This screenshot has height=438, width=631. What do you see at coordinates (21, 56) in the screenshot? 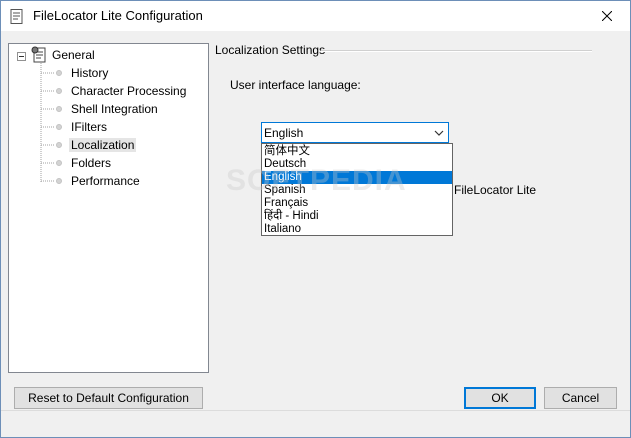
I see `collapse-toggle` at bounding box center [21, 56].